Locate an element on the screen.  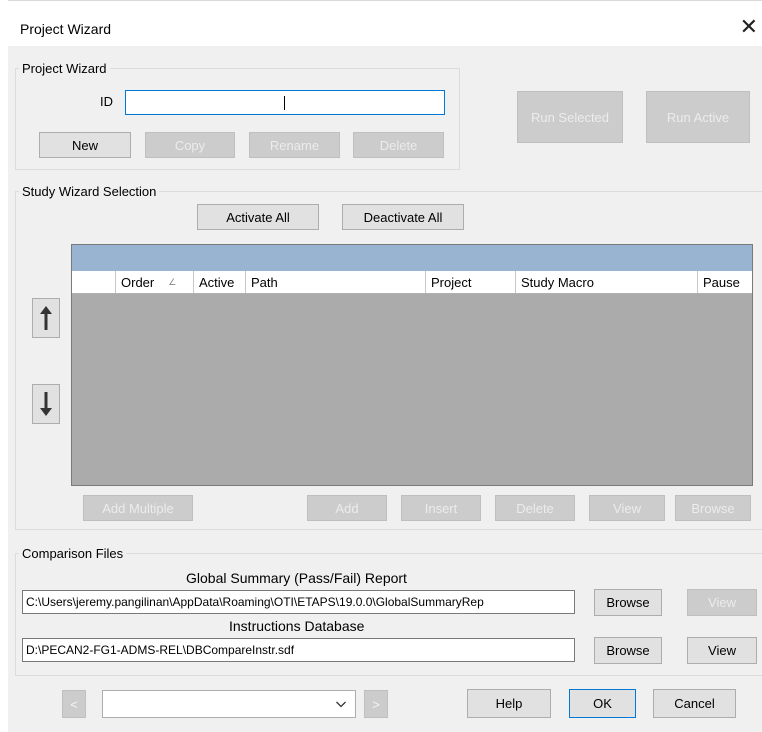
previous-button: < is located at coordinates (74, 704).